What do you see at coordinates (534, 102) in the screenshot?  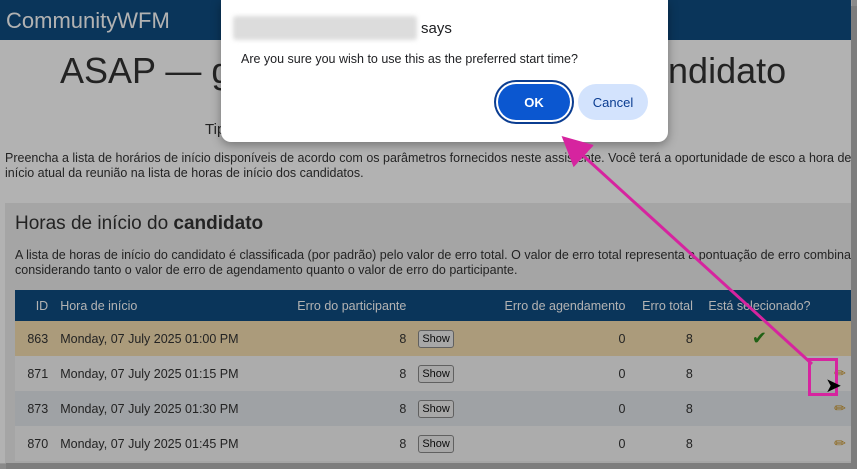 I see `ok-button: OK` at bounding box center [534, 102].